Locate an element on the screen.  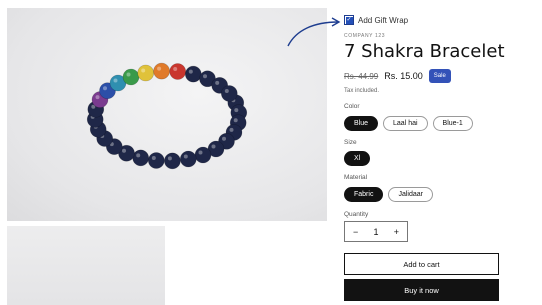
price-row: Rs. 44.99 Rs. 15.00 Sale is located at coordinates (397, 76).